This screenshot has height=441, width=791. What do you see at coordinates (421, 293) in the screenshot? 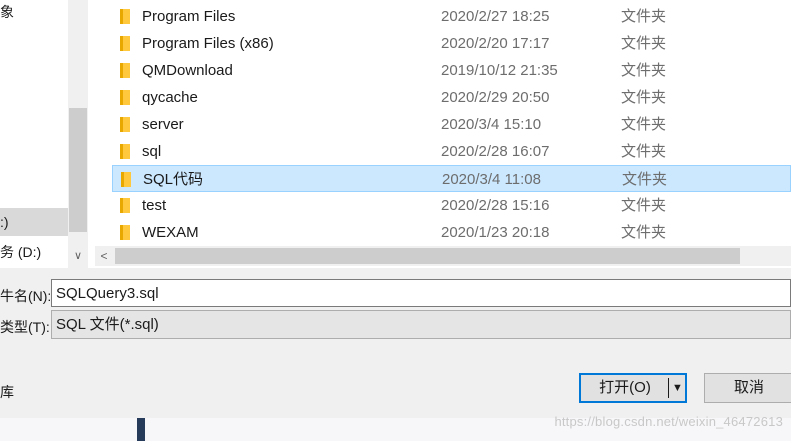
I see `filename-input` at bounding box center [421, 293].